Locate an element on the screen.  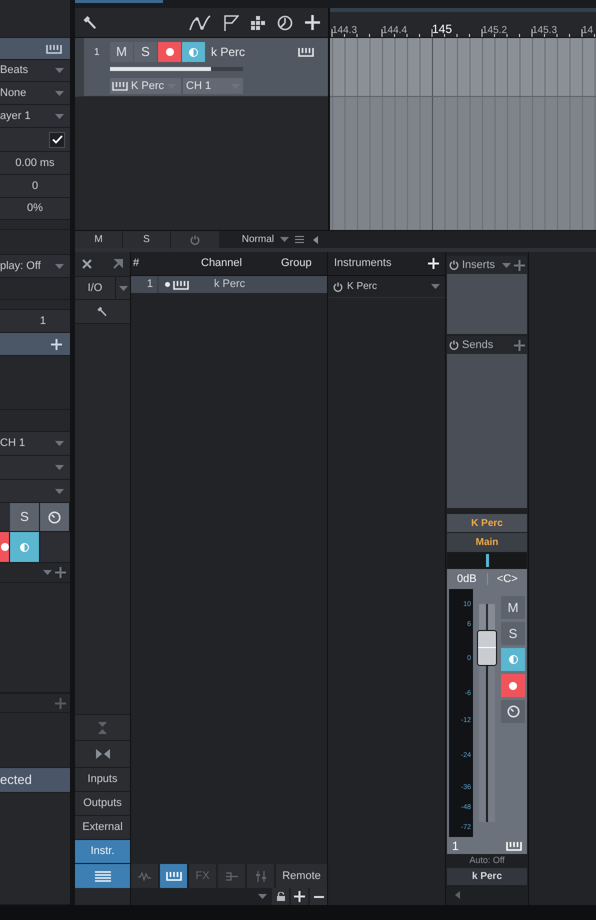
add-button is located at coordinates (299, 896).